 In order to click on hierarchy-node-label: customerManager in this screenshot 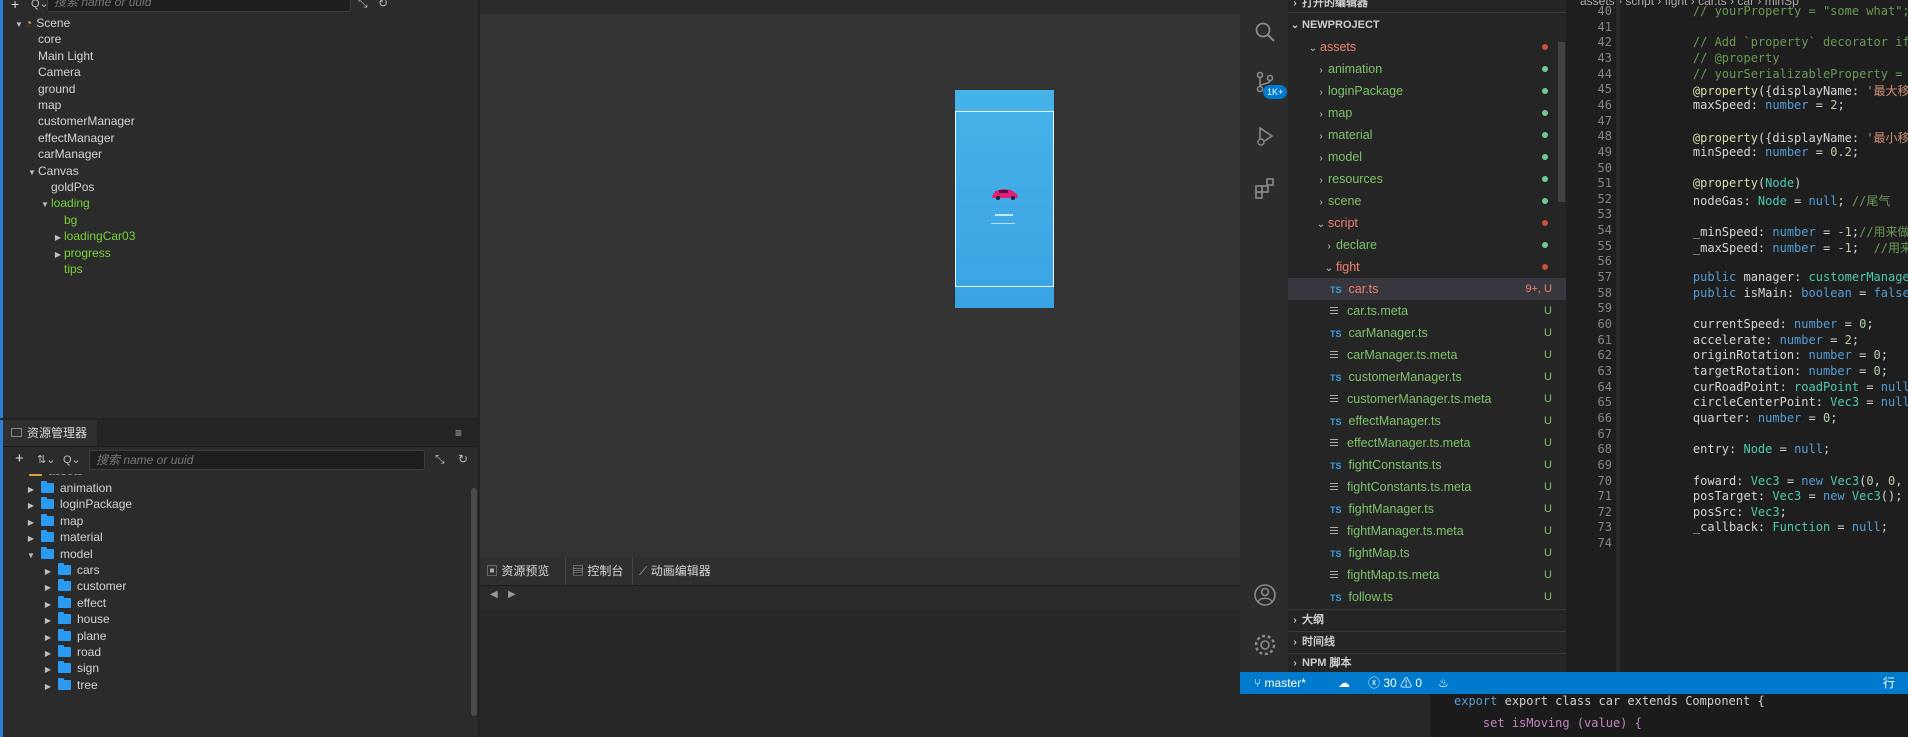, I will do `click(86, 121)`.